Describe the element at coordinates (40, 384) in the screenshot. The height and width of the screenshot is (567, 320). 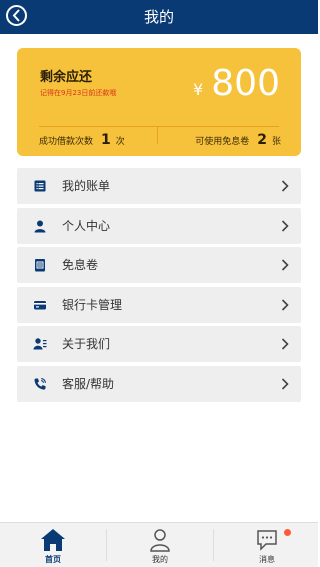
I see `phone-icon` at that location.